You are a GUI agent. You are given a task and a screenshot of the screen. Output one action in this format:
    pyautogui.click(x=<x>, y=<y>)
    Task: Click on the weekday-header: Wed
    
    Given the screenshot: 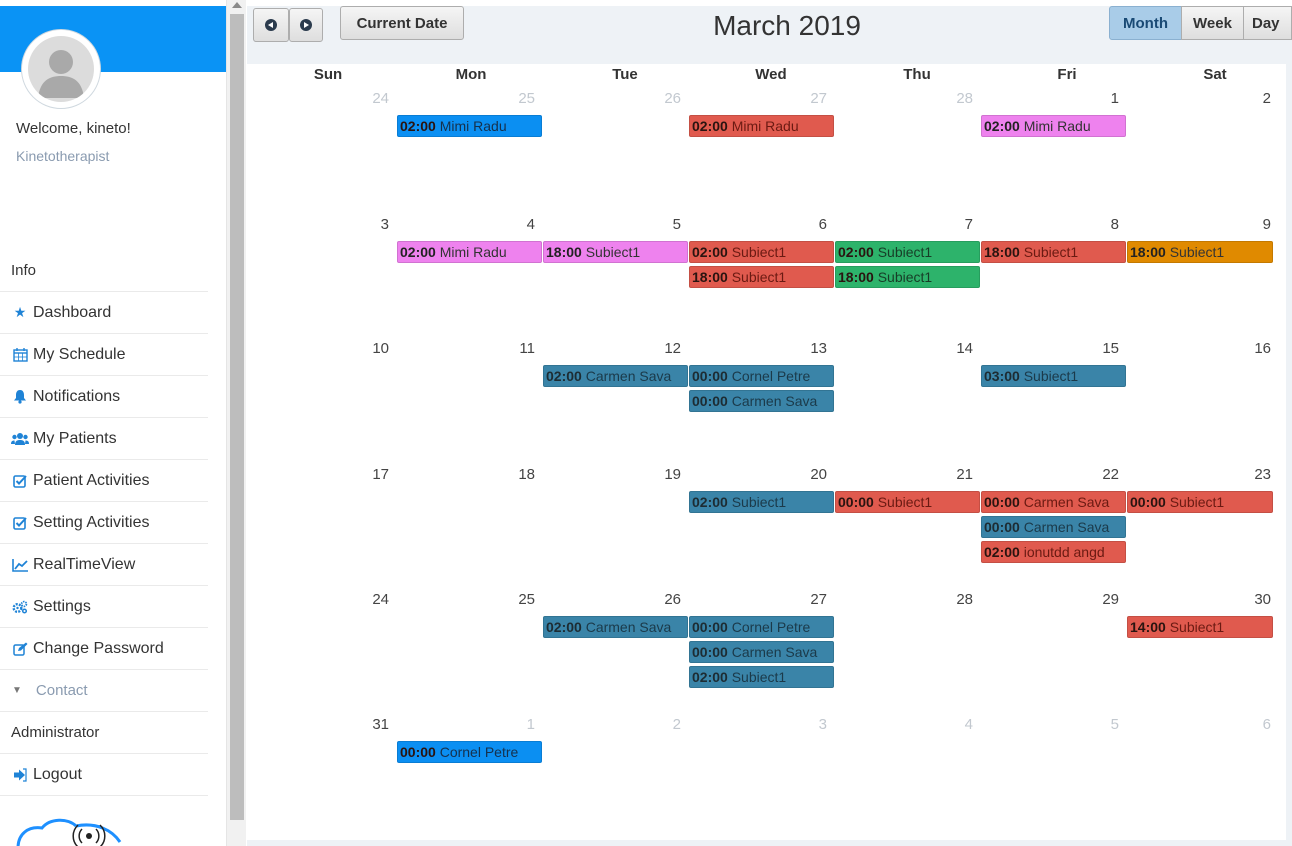 What is the action you would take?
    pyautogui.click(x=771, y=74)
    